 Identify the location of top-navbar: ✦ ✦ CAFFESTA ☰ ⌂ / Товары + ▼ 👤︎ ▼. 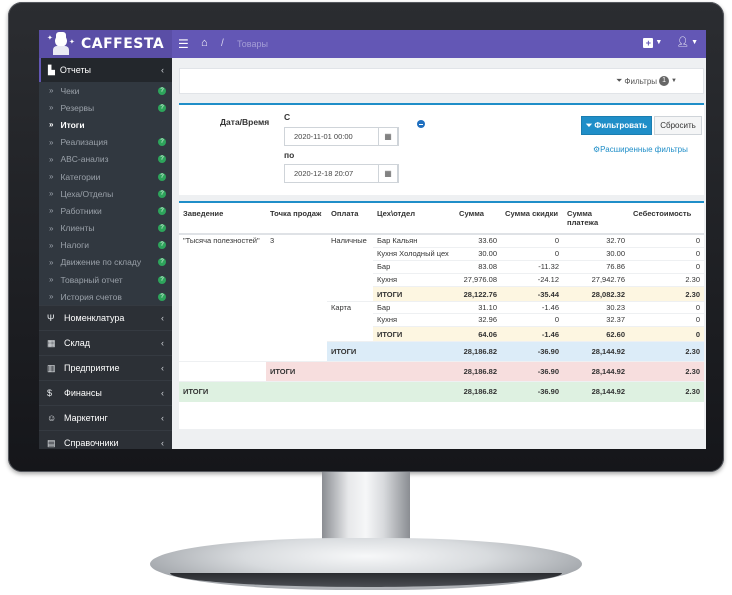
(372, 44).